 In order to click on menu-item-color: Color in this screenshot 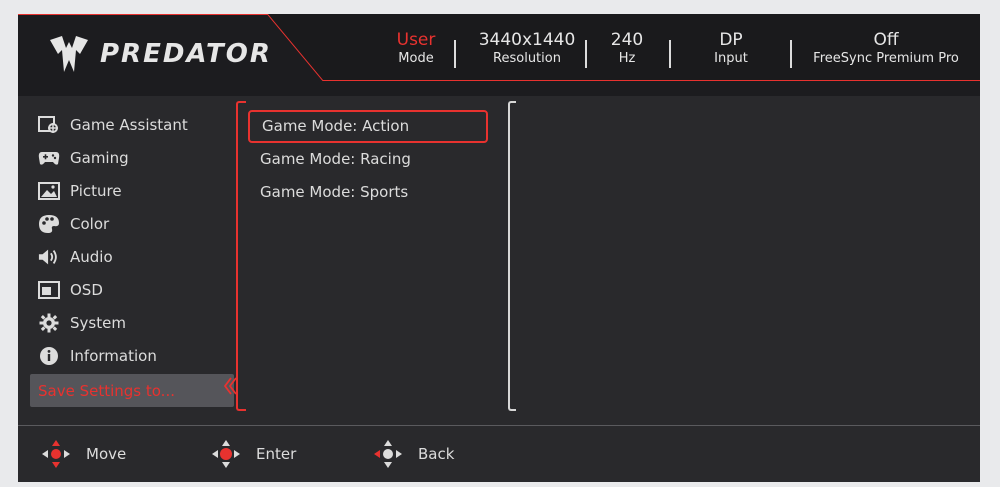, I will do `click(132, 223)`.